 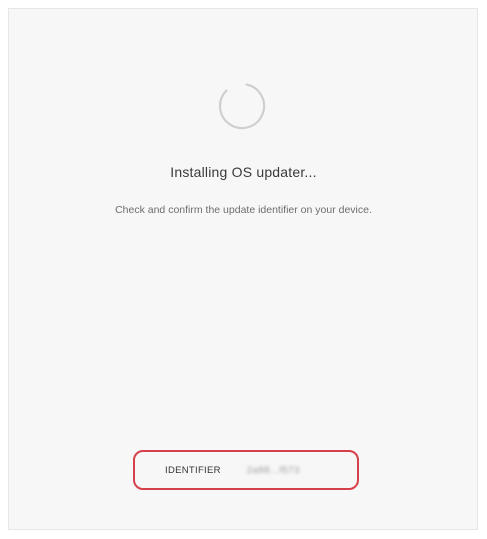 What do you see at coordinates (193, 470) in the screenshot?
I see `identifier-label: IDENTIFIER` at bounding box center [193, 470].